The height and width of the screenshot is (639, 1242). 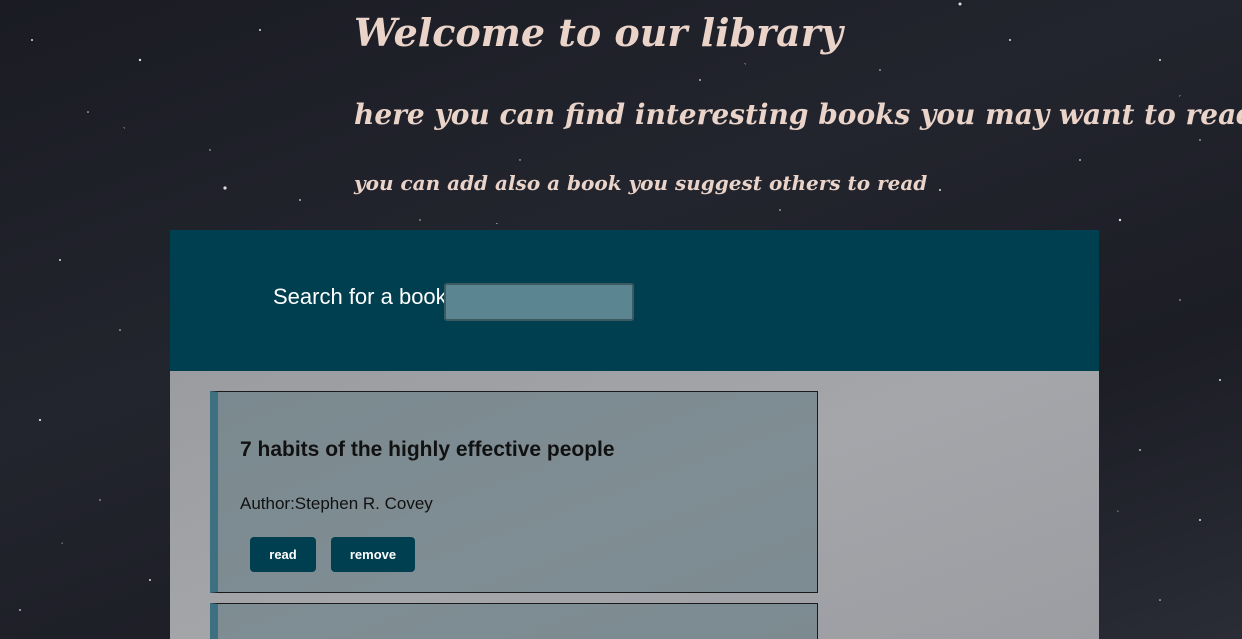 What do you see at coordinates (427, 449) in the screenshot?
I see `book-title: 7 habits of the highly effective people` at bounding box center [427, 449].